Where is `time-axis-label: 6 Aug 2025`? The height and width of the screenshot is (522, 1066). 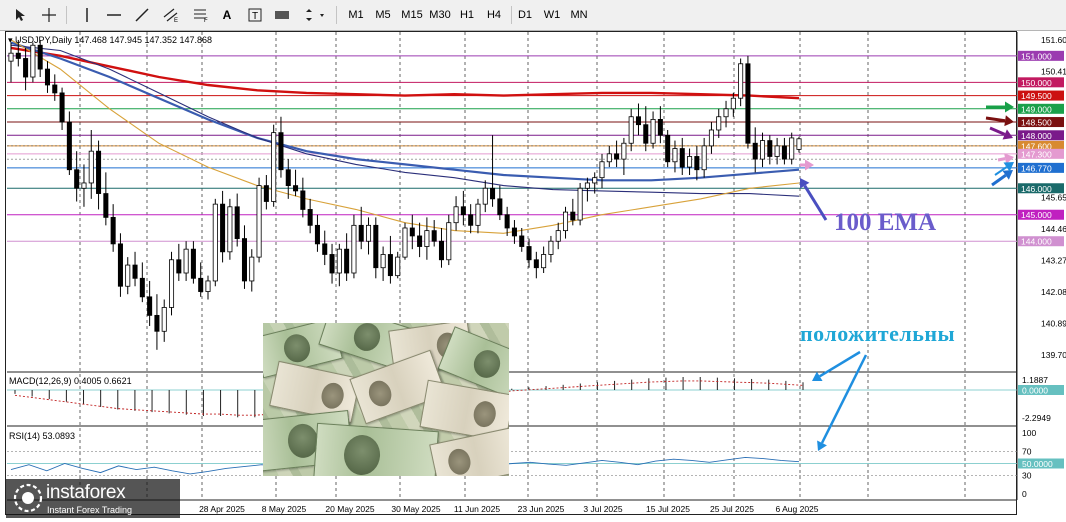 time-axis-label: 6 Aug 2025 is located at coordinates (796, 509).